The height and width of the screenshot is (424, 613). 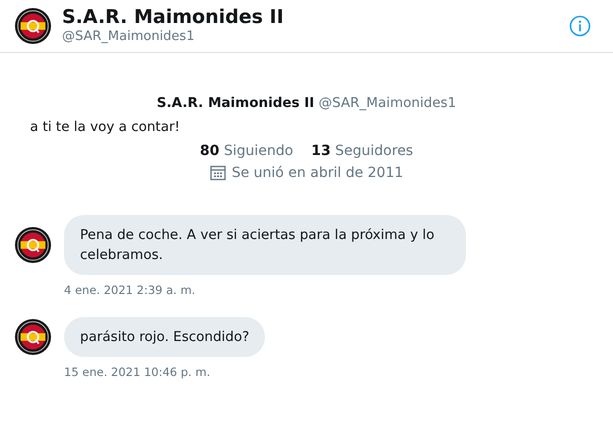 I want to click on message-time: 15 ene. 2021 10:46 p. m., so click(x=138, y=372).